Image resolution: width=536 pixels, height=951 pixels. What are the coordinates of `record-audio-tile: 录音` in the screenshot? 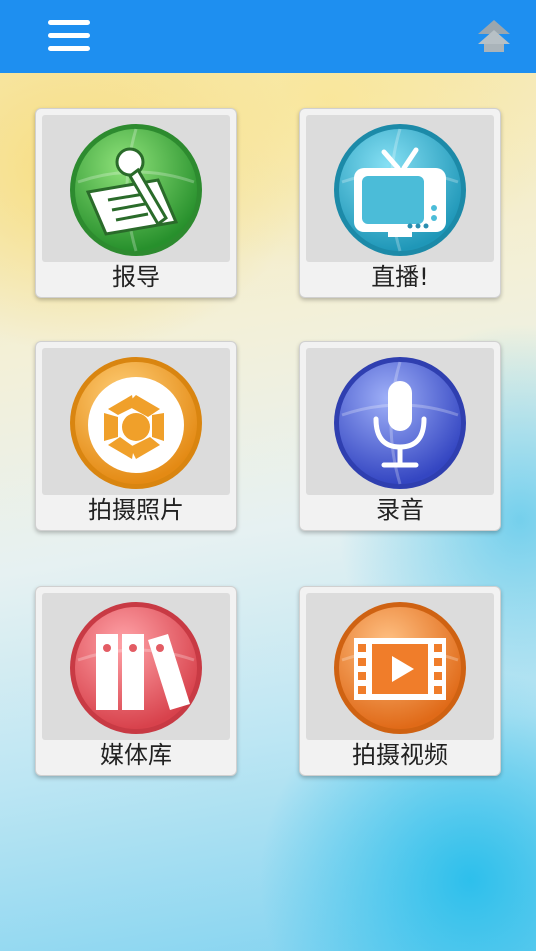 It's located at (400, 436).